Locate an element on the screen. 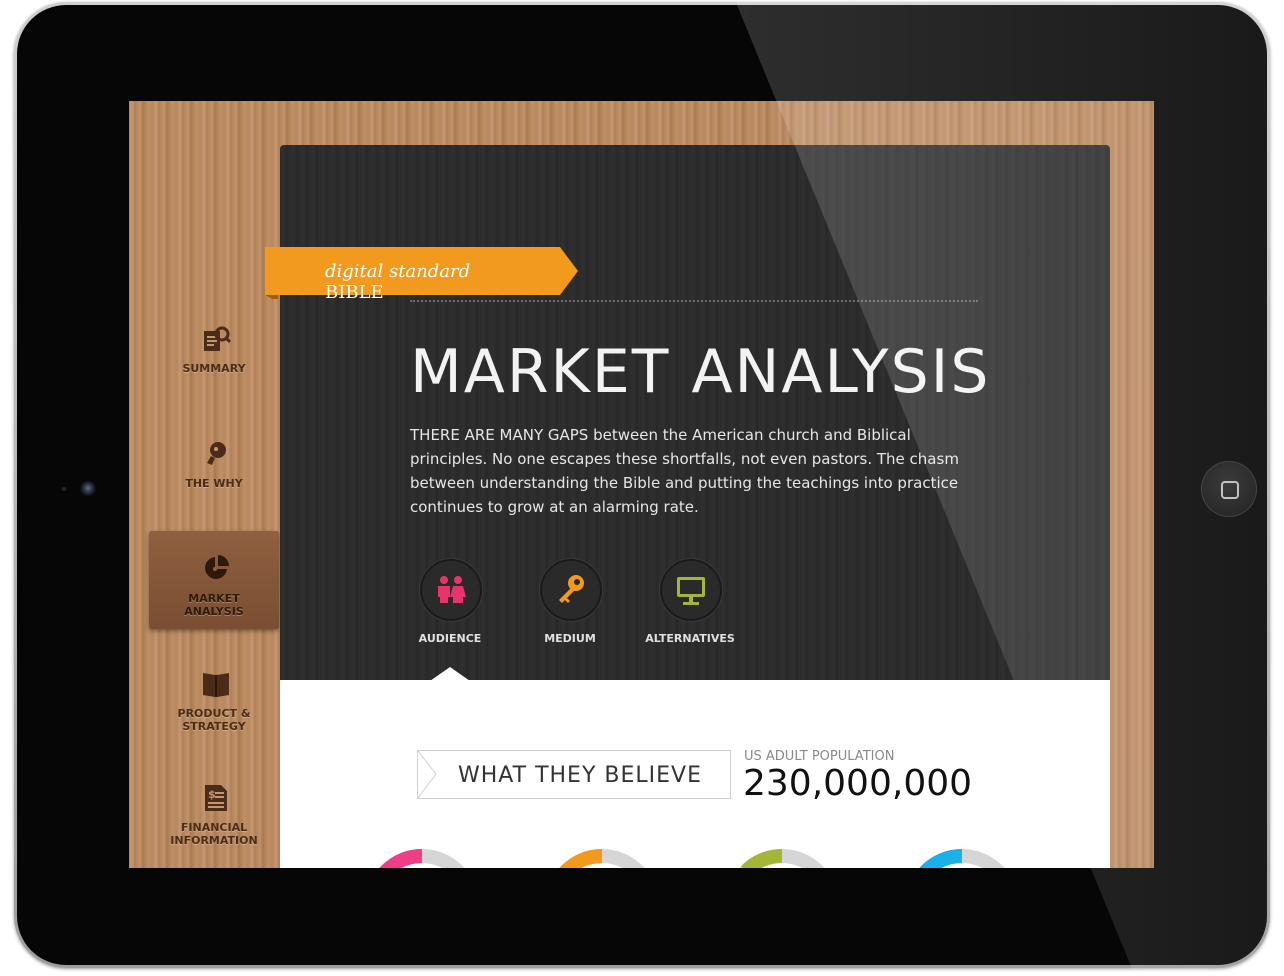 This screenshot has height=976, width=1284. home-button is located at coordinates (1229, 489).